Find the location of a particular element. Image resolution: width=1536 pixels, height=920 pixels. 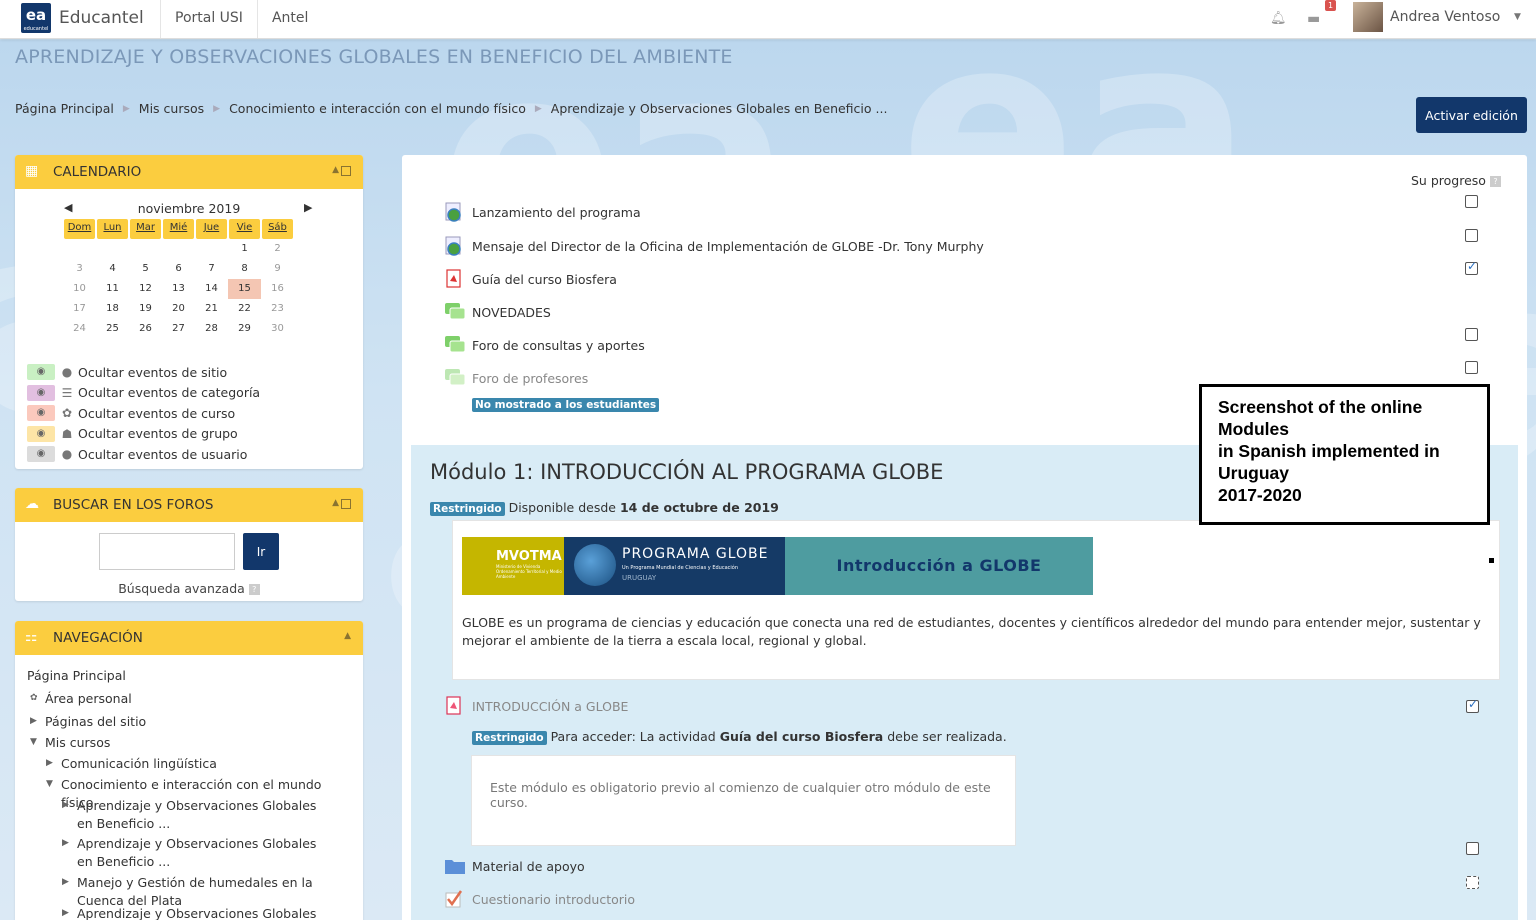

calendar-filter-item: ◉ ● Ocultar eventos de usuario is located at coordinates (143, 454).